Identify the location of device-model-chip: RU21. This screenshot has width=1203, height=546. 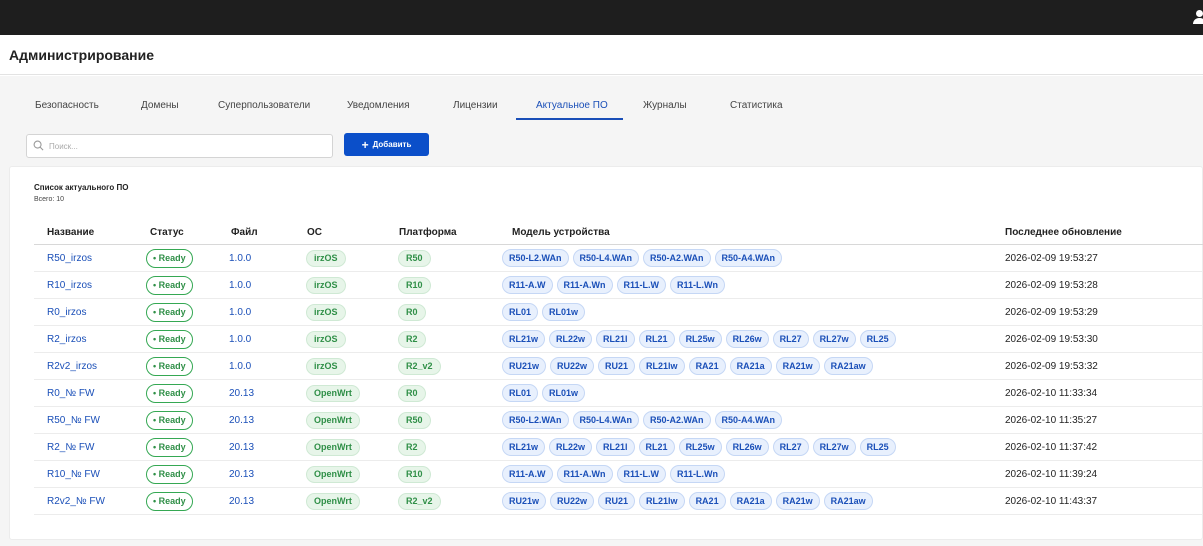
(617, 501).